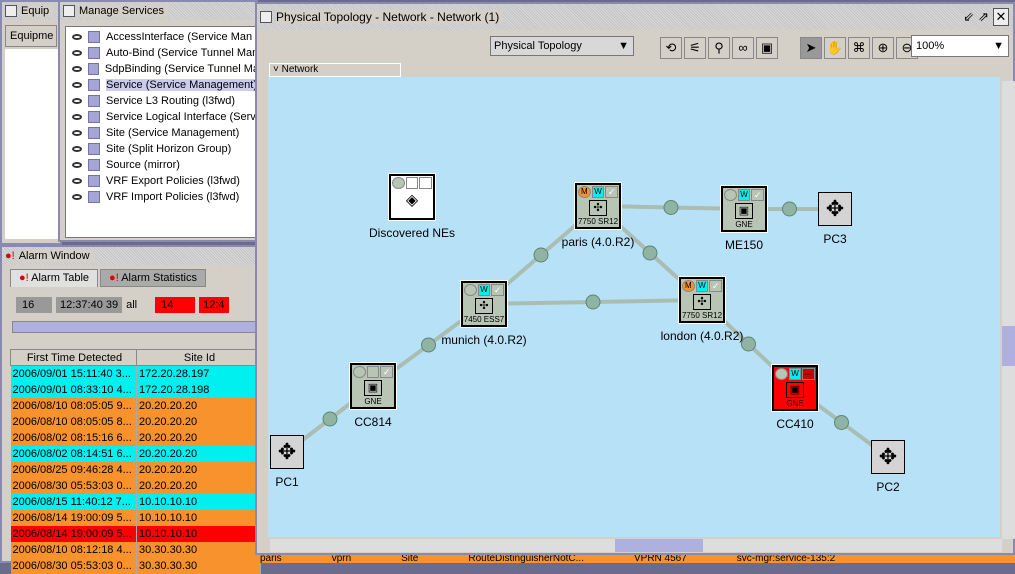 The width and height of the screenshot is (1015, 574). I want to click on node-label: PC3, so click(835, 239).